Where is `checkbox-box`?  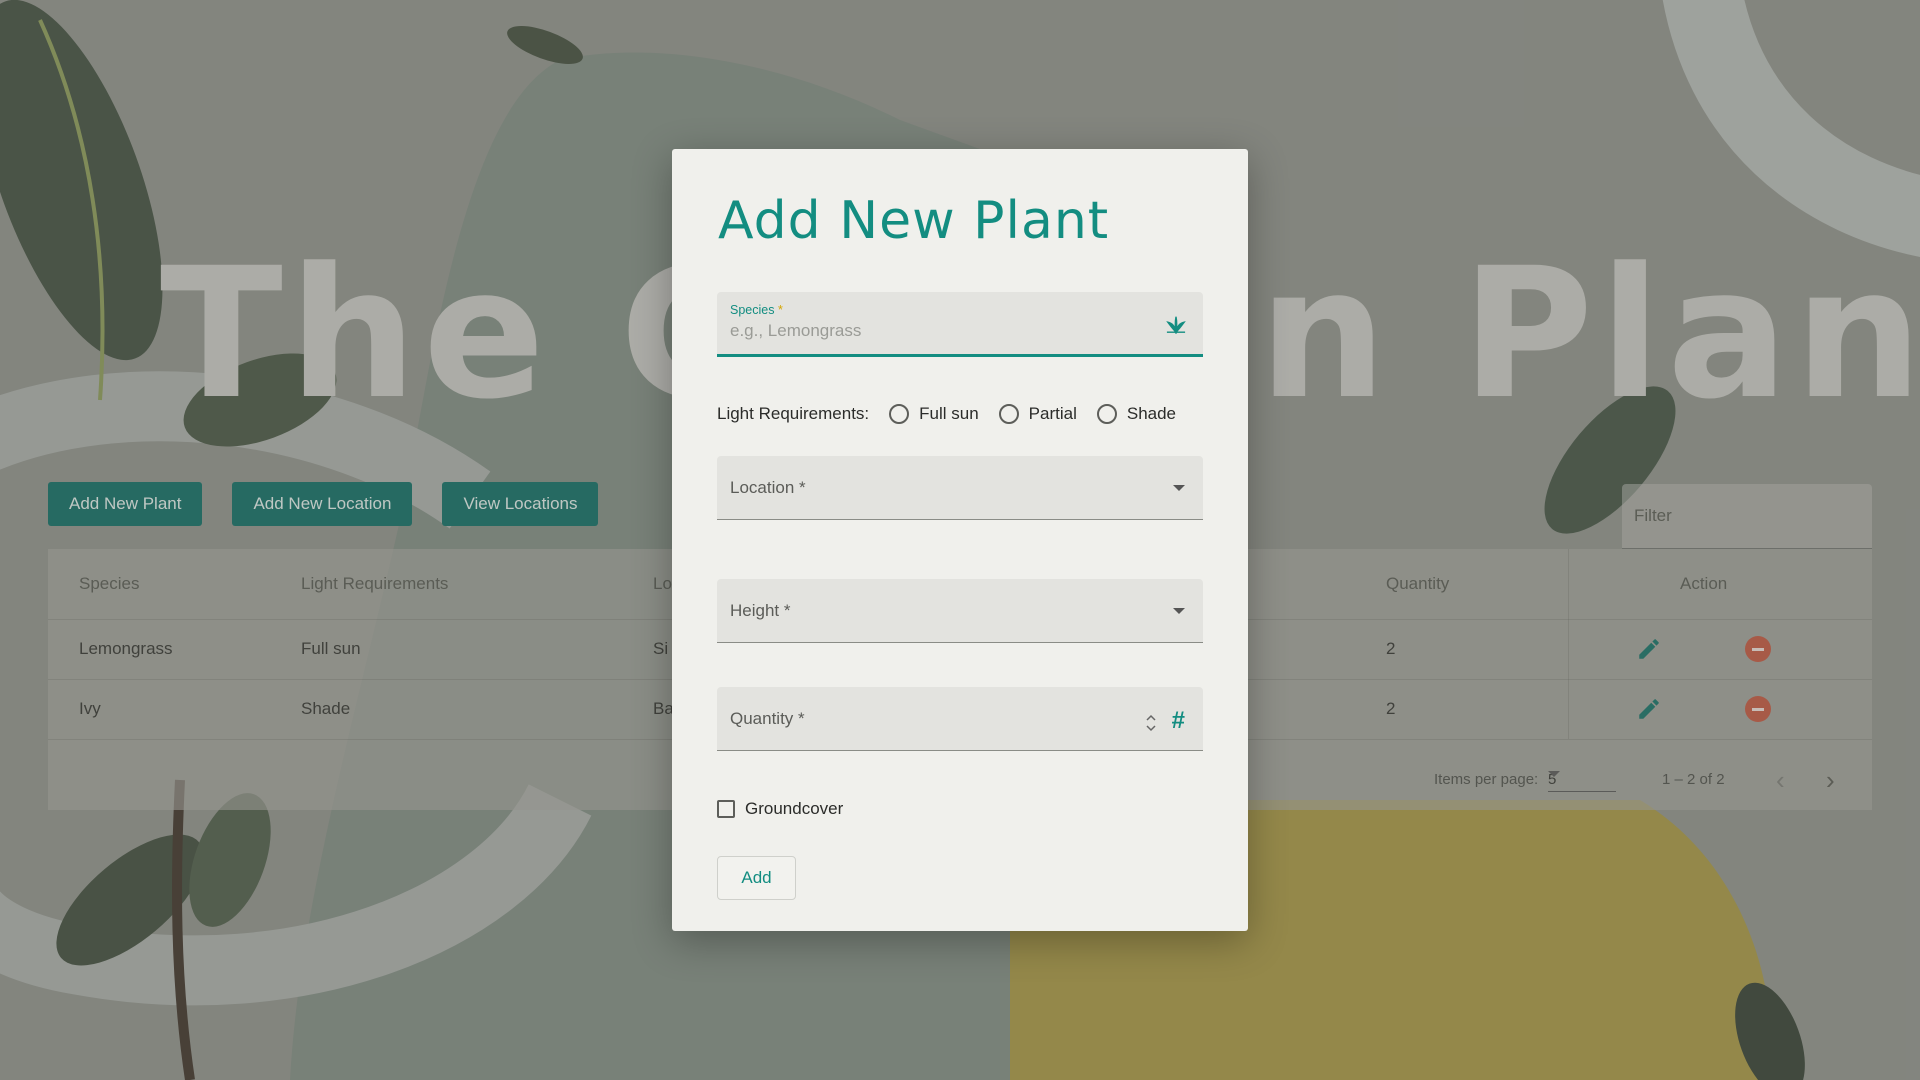
checkbox-box is located at coordinates (726, 809).